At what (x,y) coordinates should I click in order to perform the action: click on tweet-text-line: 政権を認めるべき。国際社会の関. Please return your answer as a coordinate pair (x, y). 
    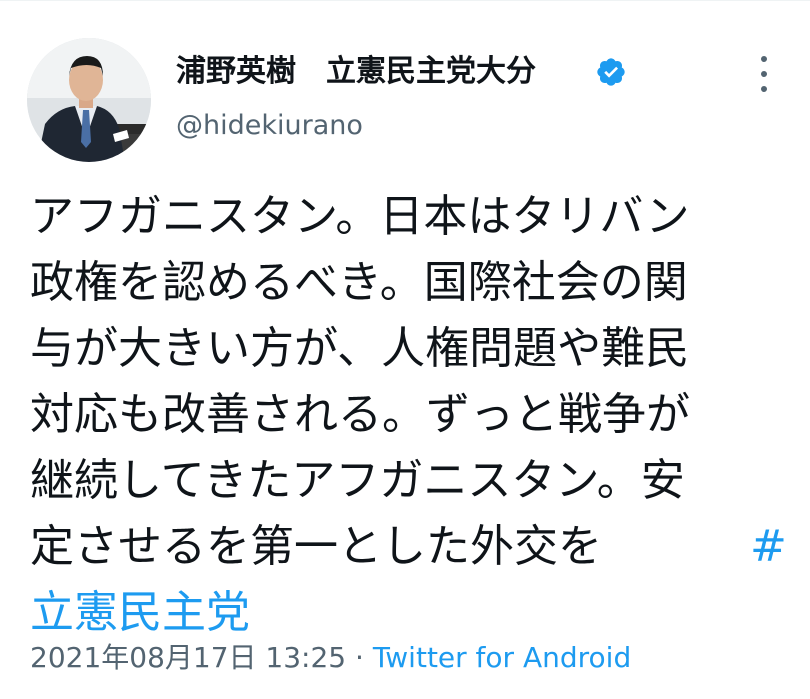
    Looking at the image, I should click on (359, 282).